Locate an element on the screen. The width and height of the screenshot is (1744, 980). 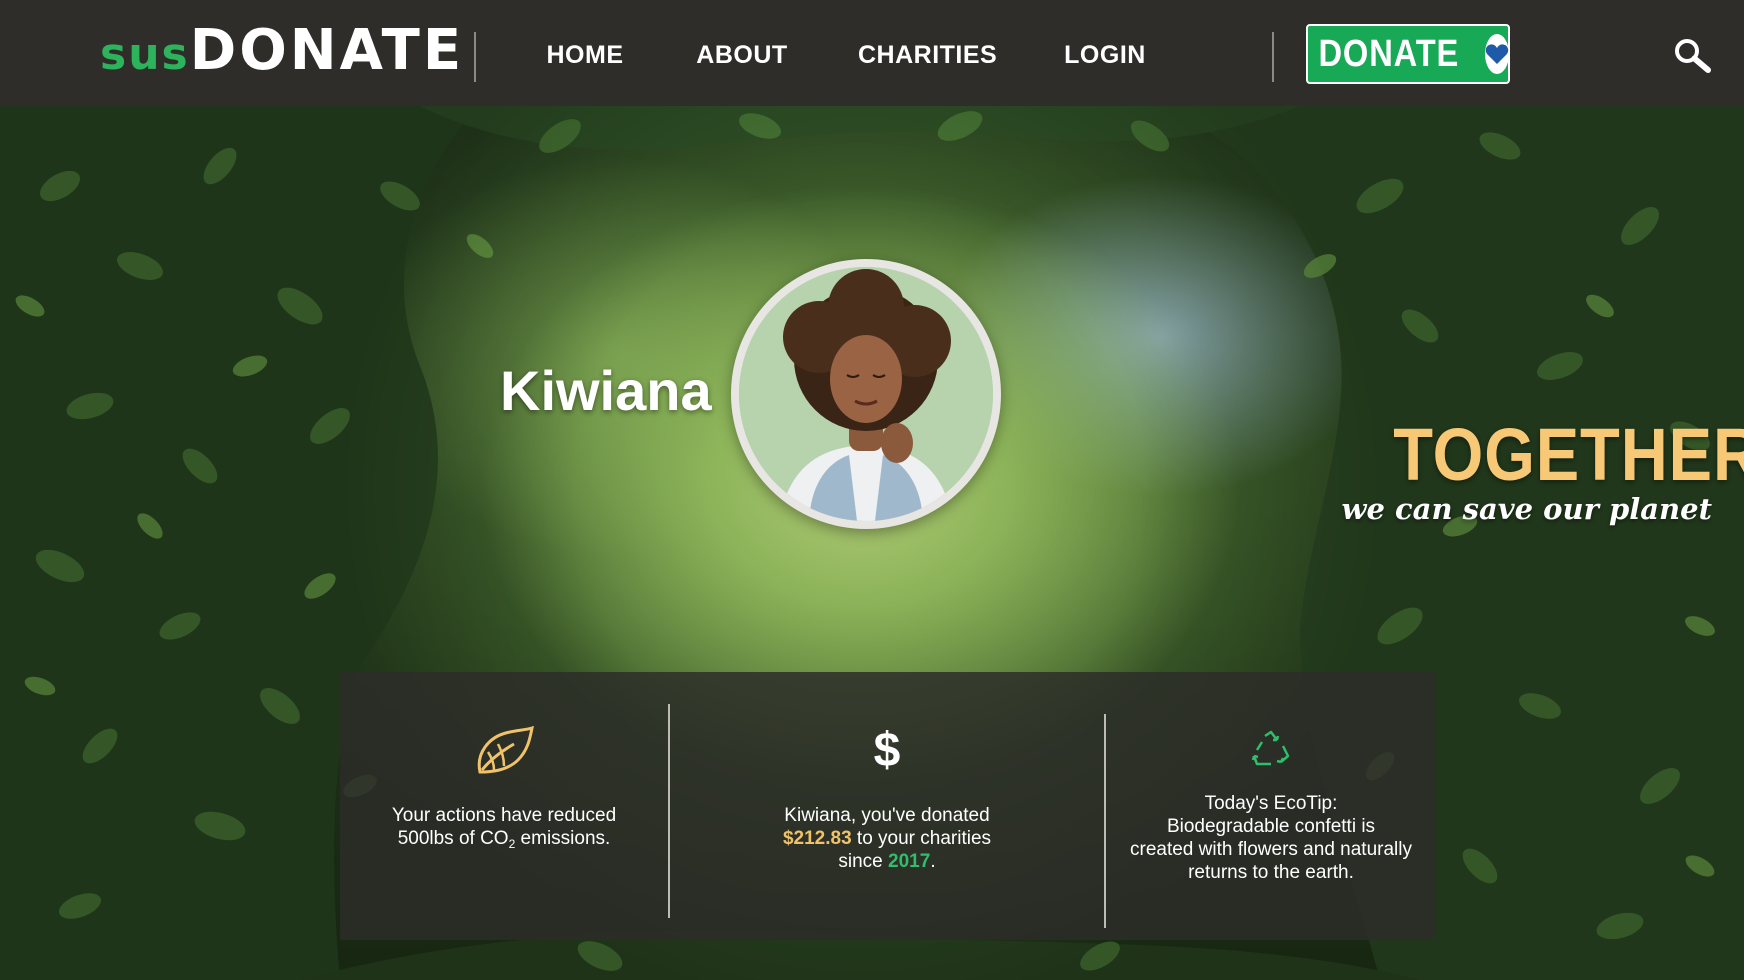
co2-line-2: 500lbs of CO2 emissions. is located at coordinates (504, 839).